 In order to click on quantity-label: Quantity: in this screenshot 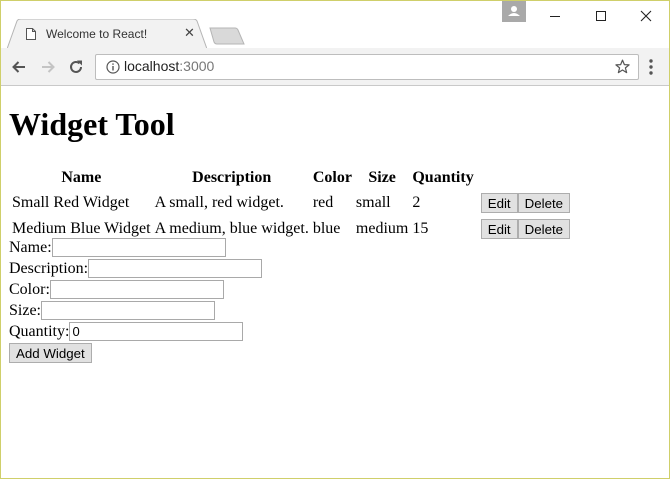, I will do `click(39, 331)`.